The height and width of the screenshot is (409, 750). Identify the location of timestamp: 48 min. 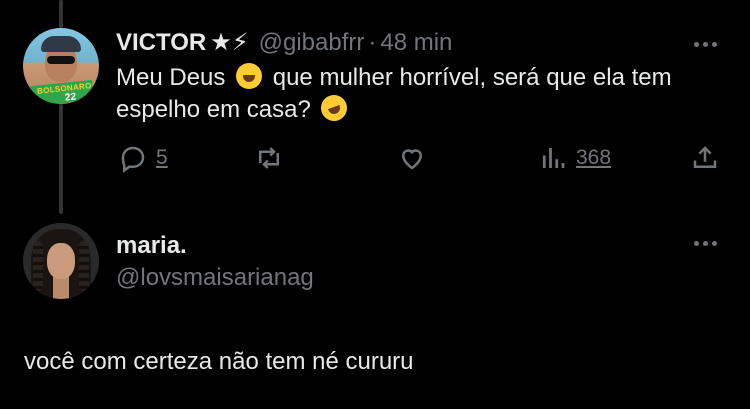
(416, 43).